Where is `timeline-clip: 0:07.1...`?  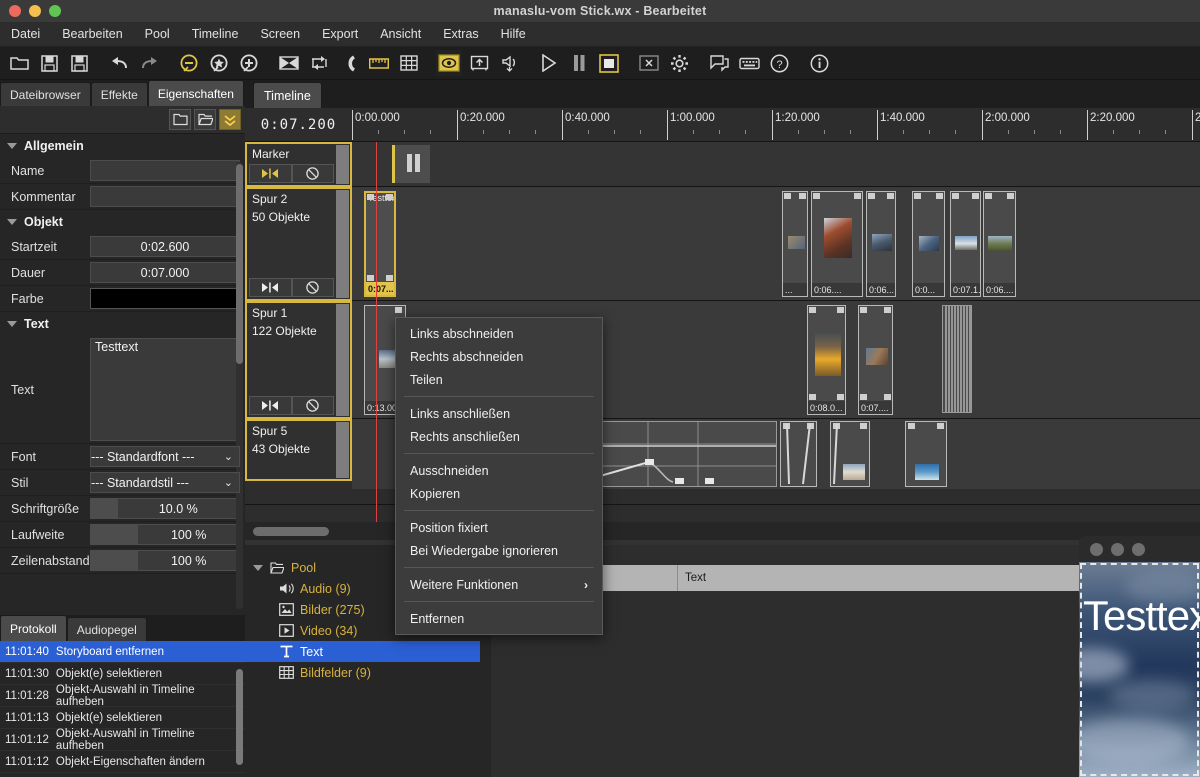 timeline-clip: 0:07.1... is located at coordinates (965, 244).